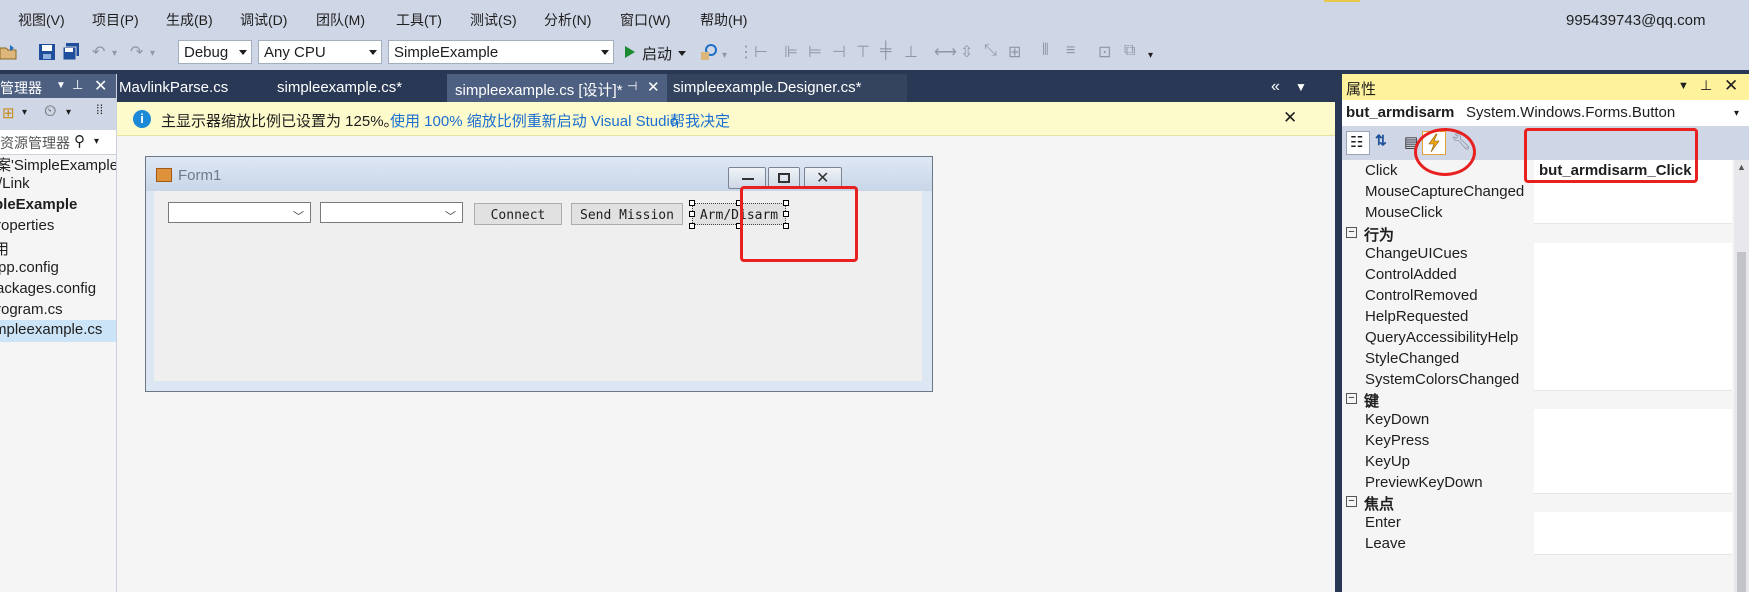 This screenshot has width=1749, height=592. What do you see at coordinates (1338, 333) in the screenshot?
I see `splitter` at bounding box center [1338, 333].